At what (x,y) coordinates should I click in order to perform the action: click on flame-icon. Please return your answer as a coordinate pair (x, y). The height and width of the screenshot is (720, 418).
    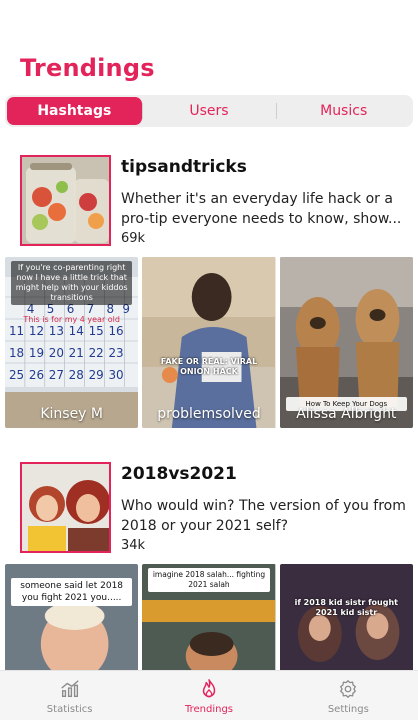
    Looking at the image, I should click on (209, 688).